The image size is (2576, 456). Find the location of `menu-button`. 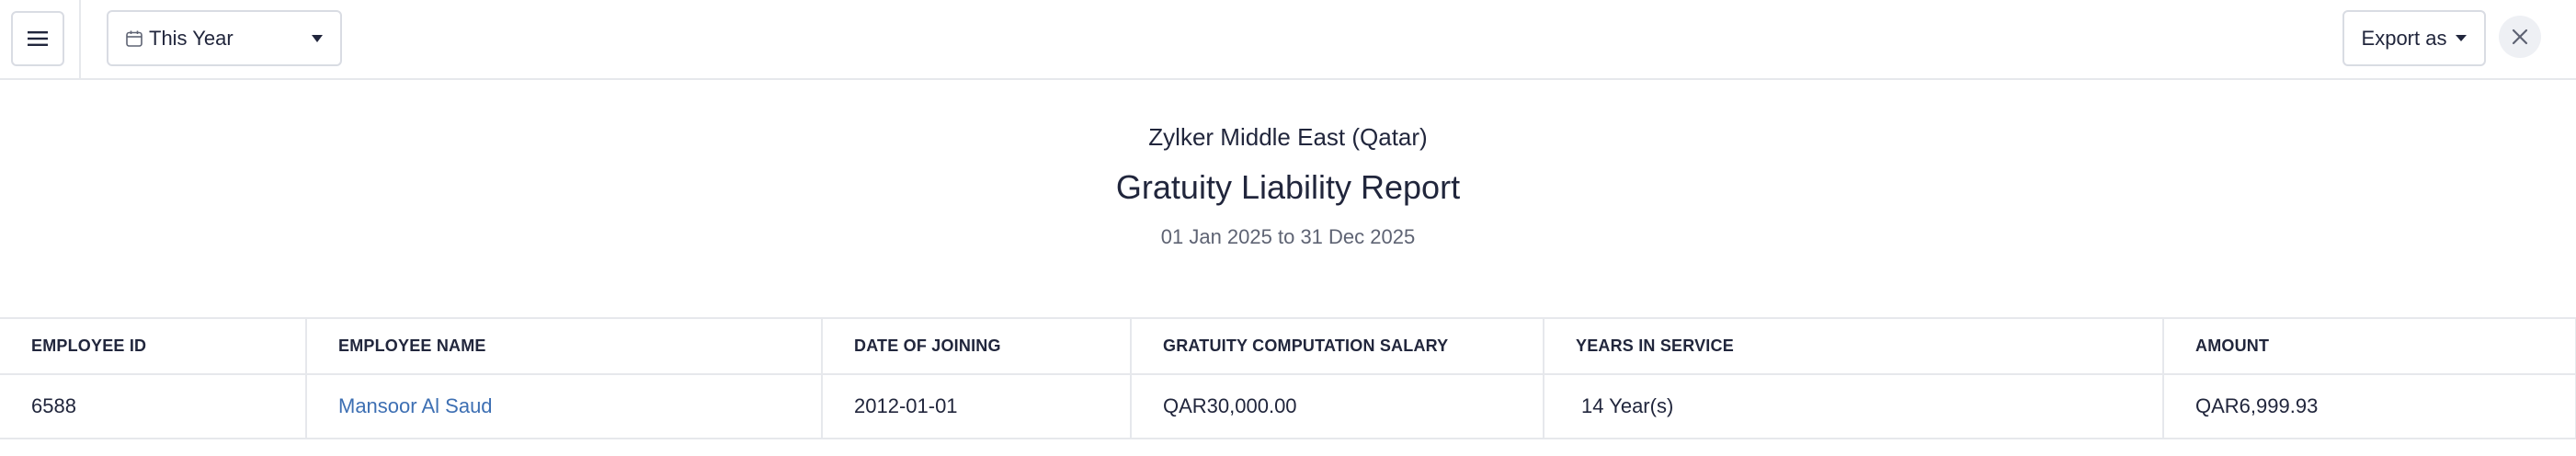

menu-button is located at coordinates (37, 38).